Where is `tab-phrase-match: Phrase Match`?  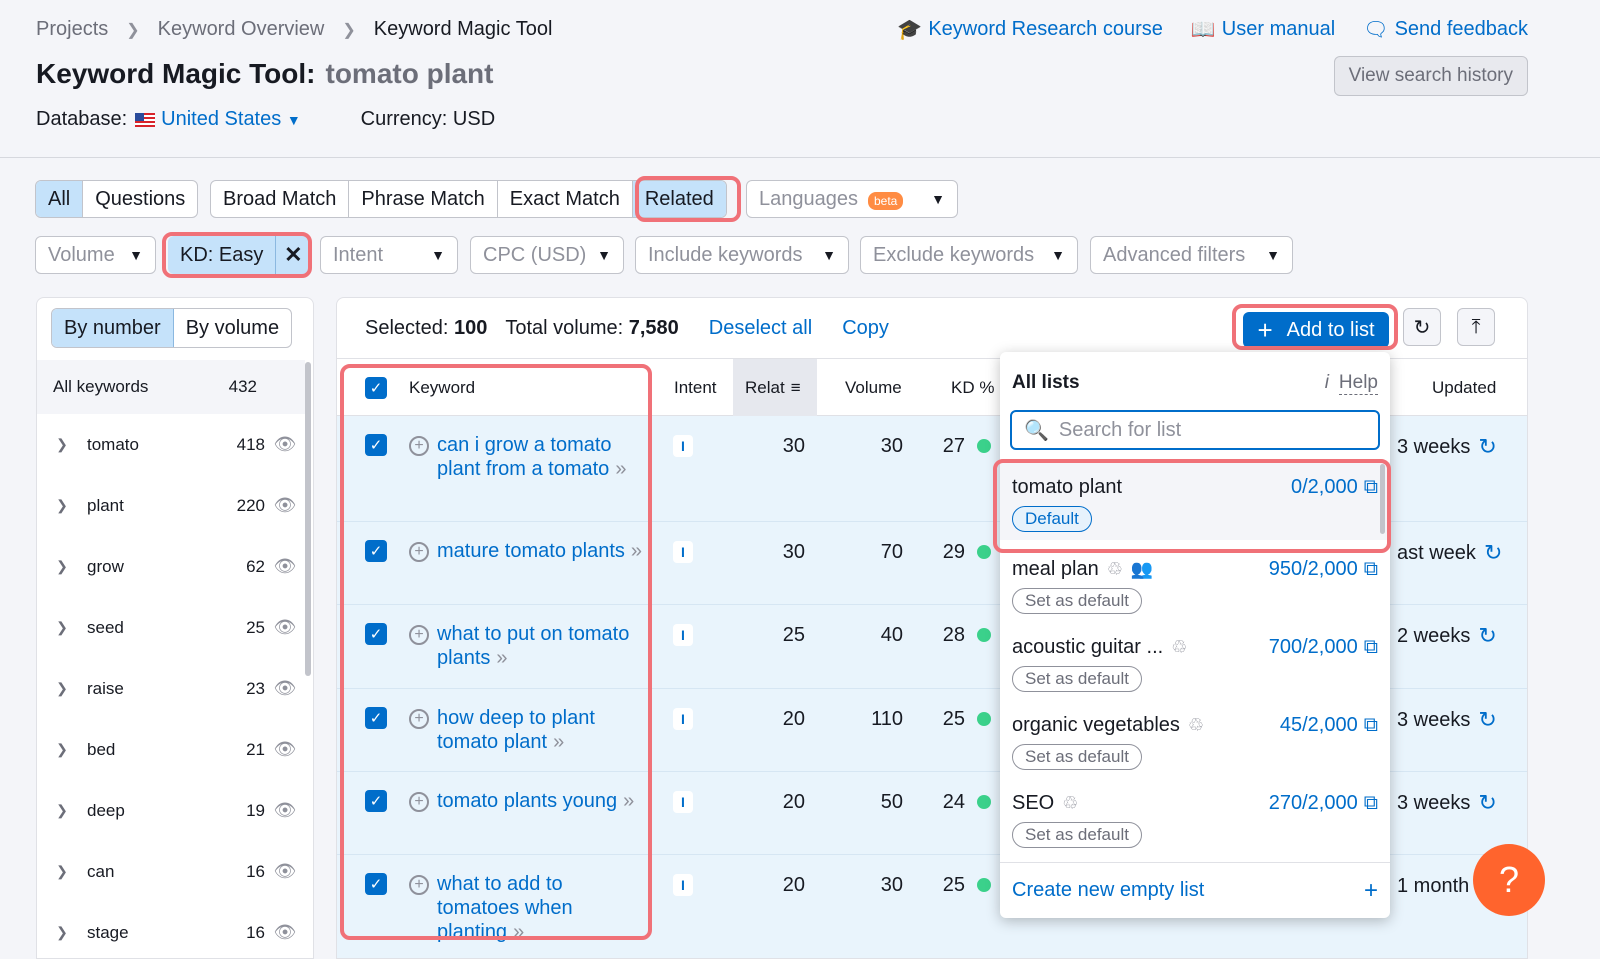 tab-phrase-match: Phrase Match is located at coordinates (423, 199).